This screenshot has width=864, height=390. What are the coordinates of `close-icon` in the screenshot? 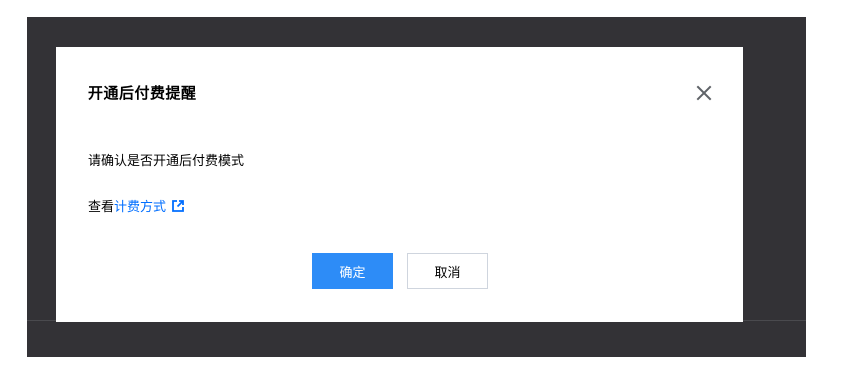 It's located at (704, 93).